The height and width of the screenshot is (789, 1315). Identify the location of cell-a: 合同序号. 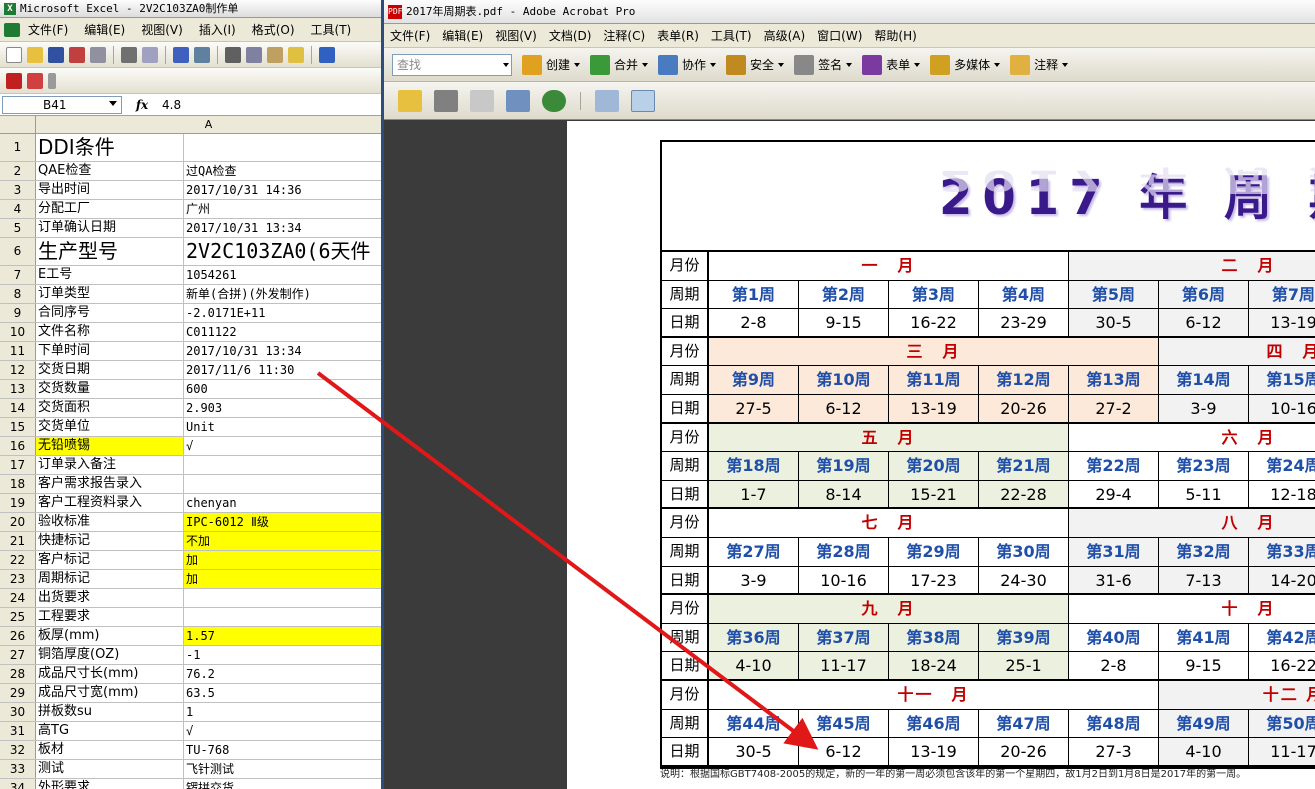
(110, 313).